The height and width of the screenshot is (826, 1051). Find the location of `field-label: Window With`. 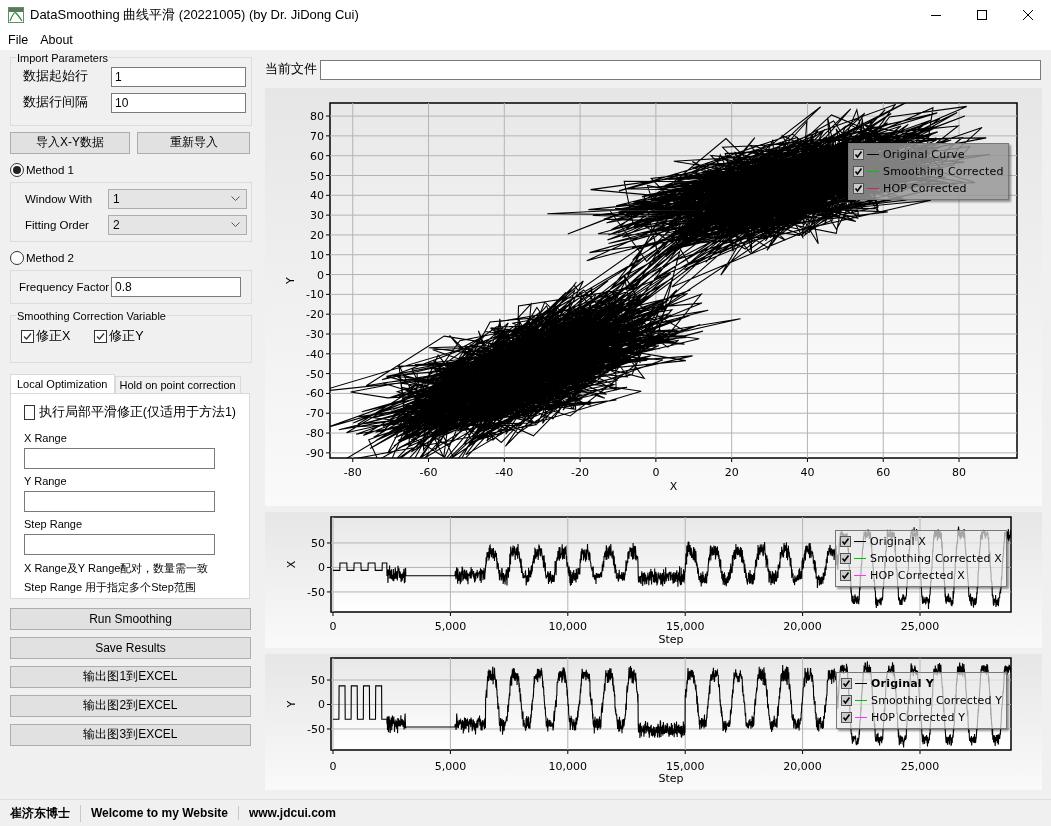

field-label: Window With is located at coordinates (59, 198).